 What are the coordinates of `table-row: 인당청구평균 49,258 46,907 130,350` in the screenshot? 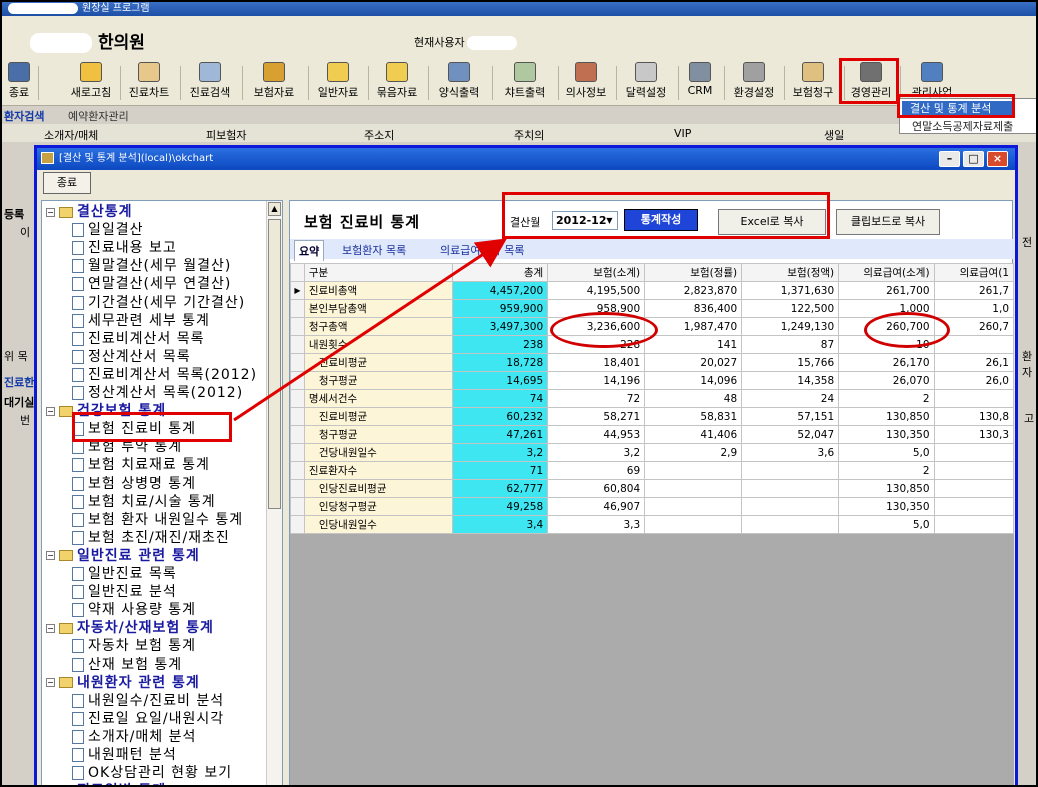 It's located at (652, 506).